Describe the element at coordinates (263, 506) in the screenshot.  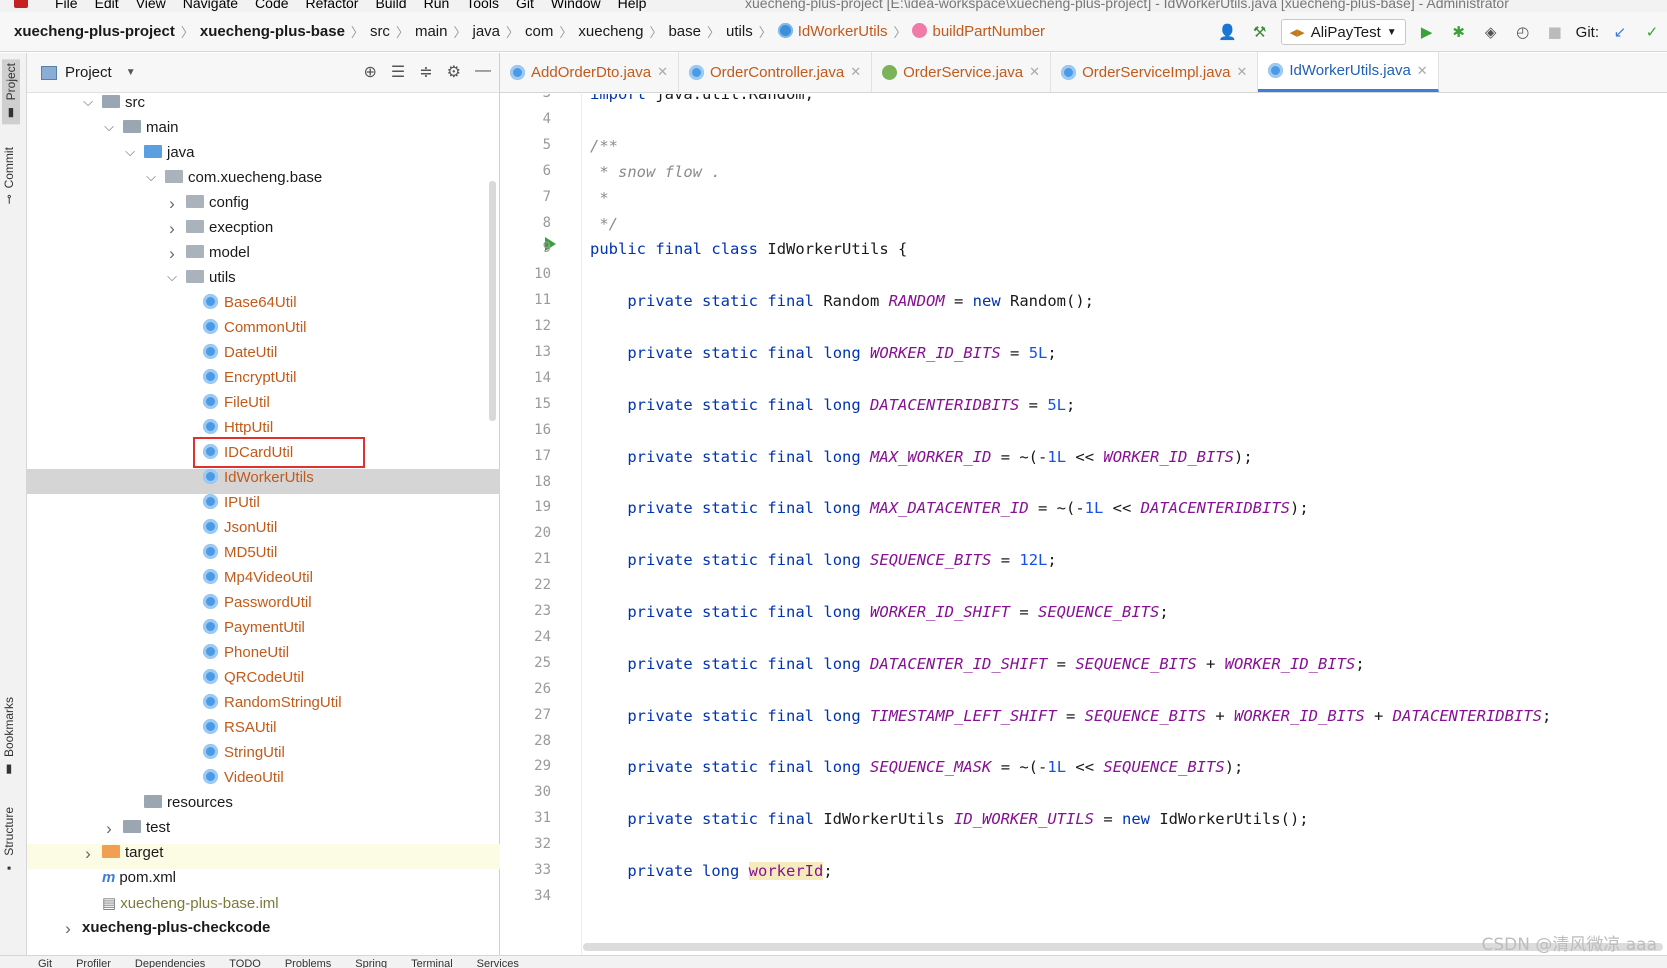
I see `tree-row-iputil: IPUtil` at that location.